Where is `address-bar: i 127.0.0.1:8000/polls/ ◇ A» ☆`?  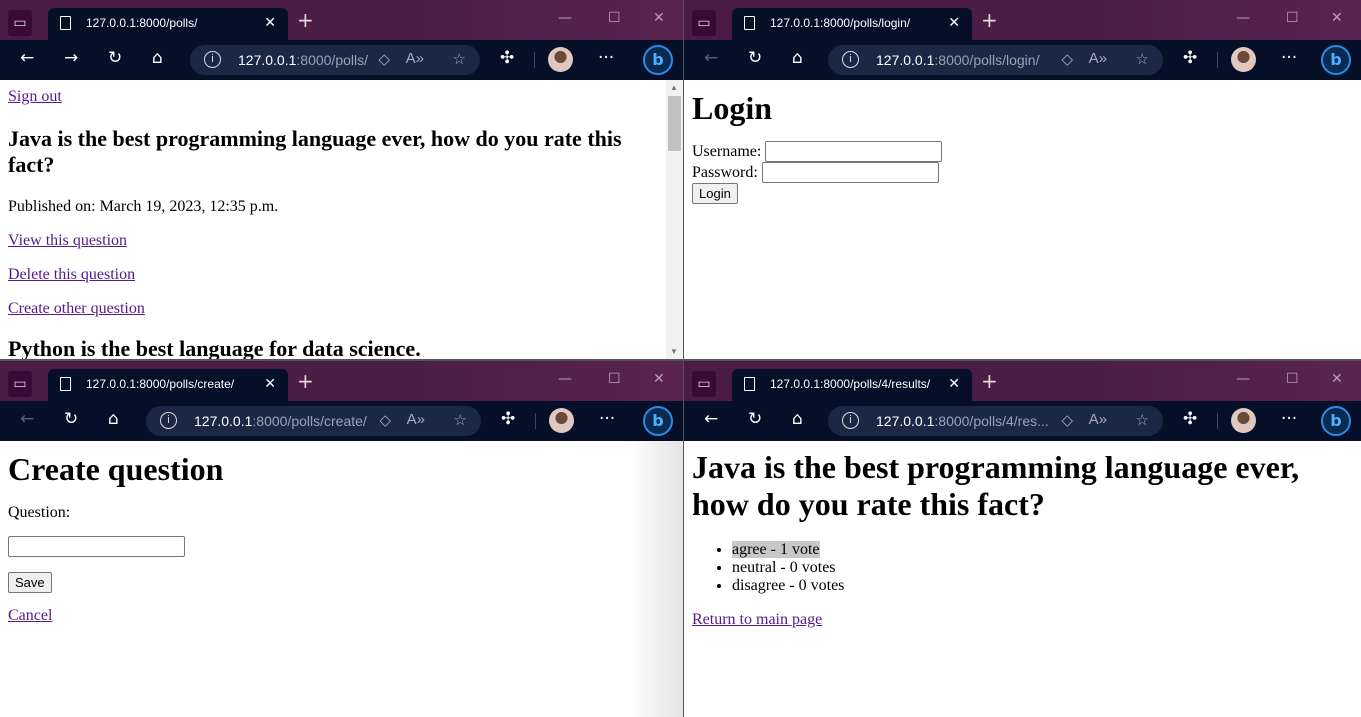 address-bar: i 127.0.0.1:8000/polls/ ◇ A» ☆ is located at coordinates (335, 60).